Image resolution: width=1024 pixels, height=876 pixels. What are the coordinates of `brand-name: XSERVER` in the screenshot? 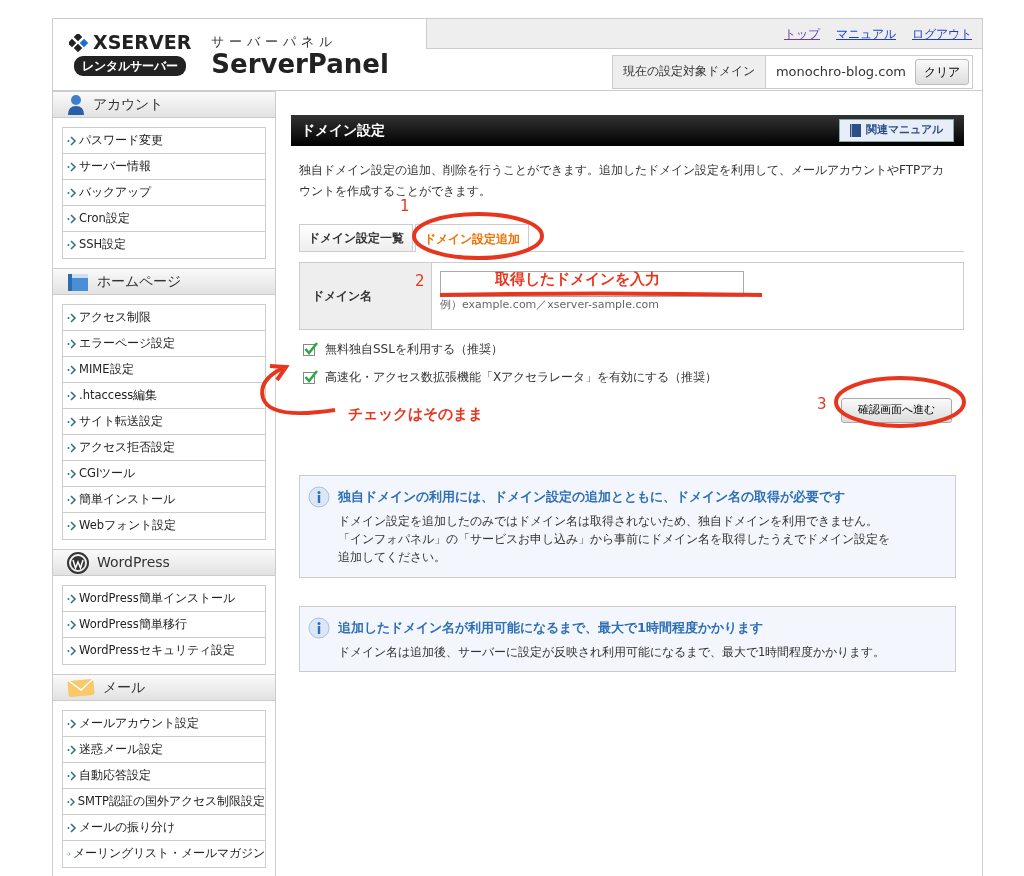 It's located at (142, 42).